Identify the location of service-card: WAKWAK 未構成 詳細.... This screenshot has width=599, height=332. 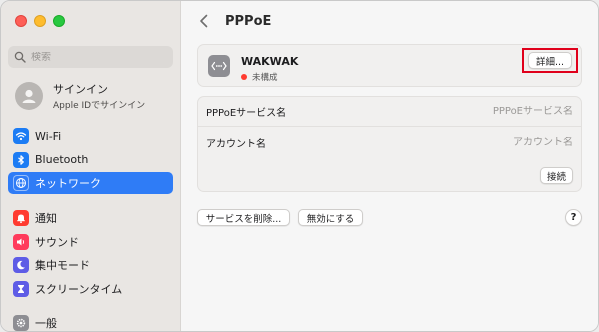
(389, 65).